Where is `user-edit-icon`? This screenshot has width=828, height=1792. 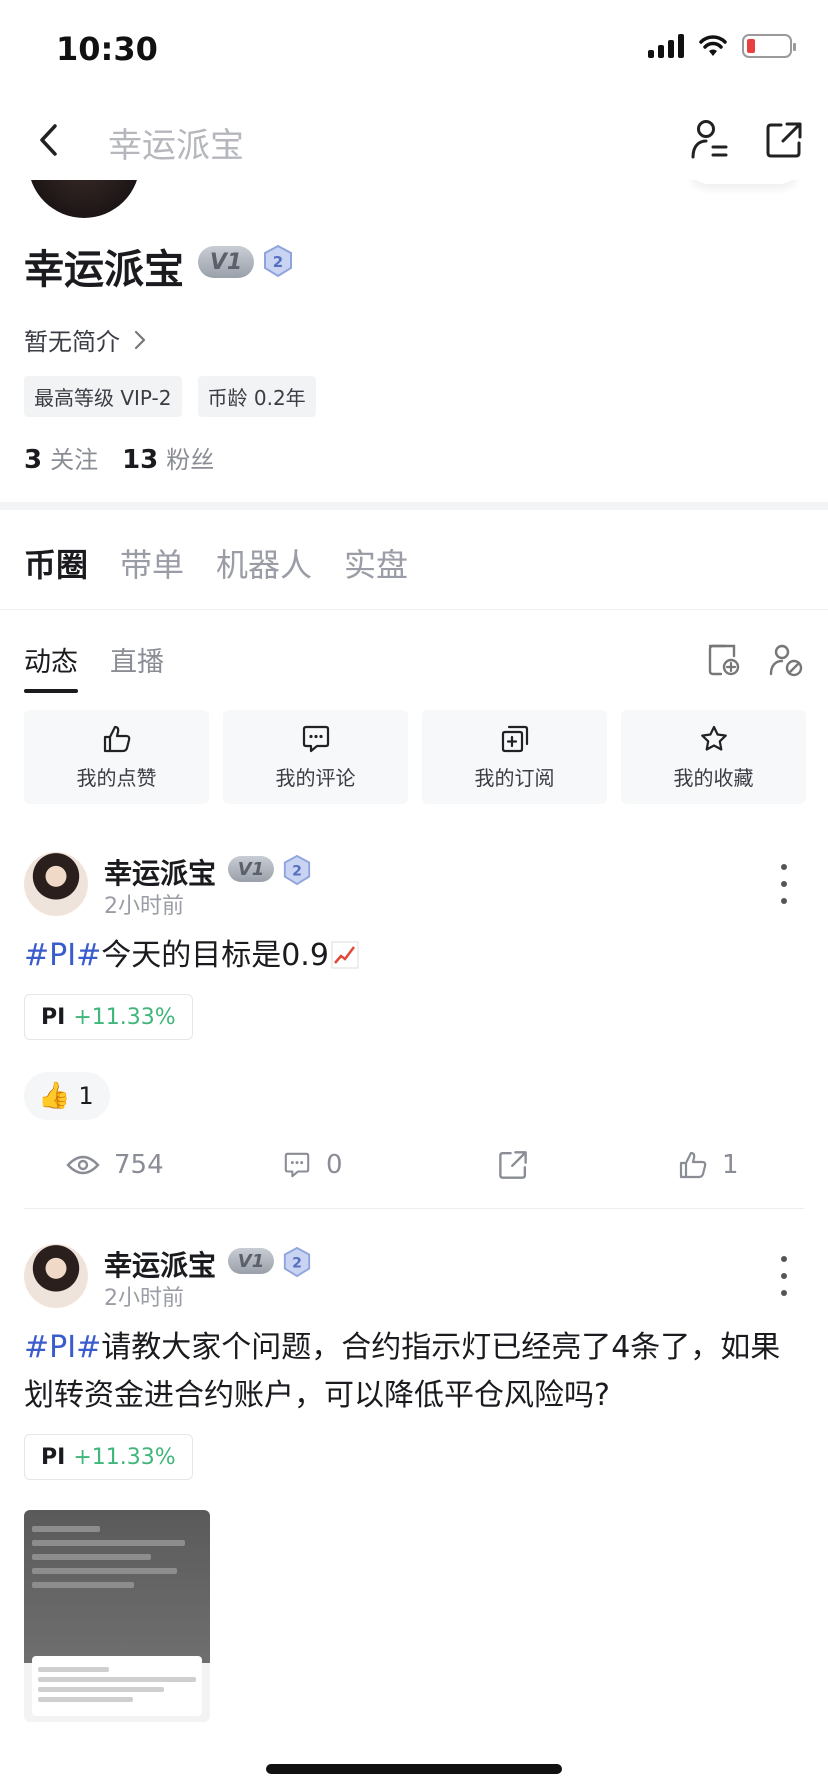 user-edit-icon is located at coordinates (709, 139).